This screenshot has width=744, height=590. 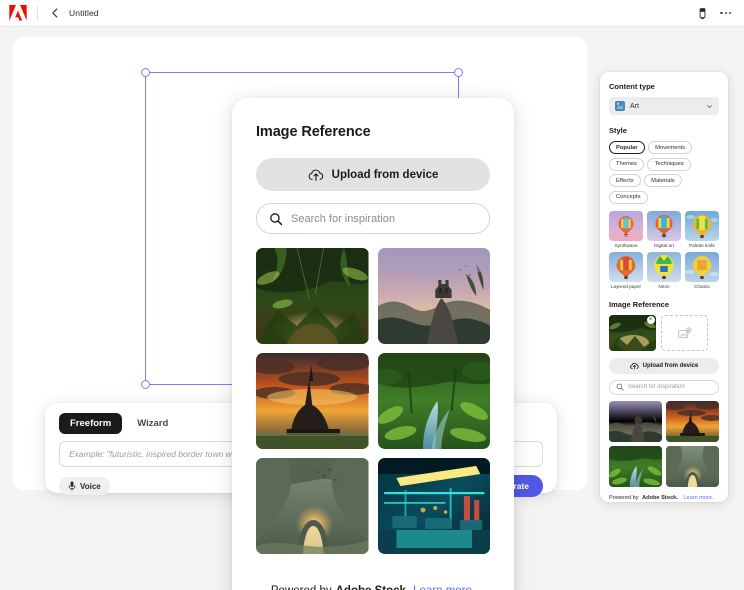 What do you see at coordinates (635, 421) in the screenshot?
I see `sidebar-thumbnail-clifftop-castle-dusk` at bounding box center [635, 421].